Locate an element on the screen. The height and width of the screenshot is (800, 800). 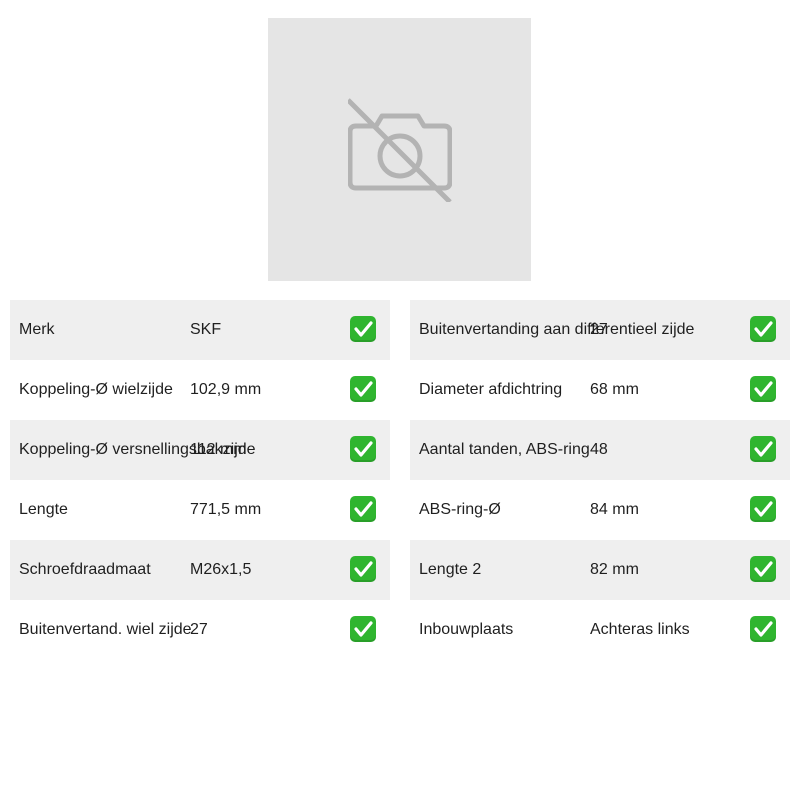
spec-label: Koppeling-Ø wielzijde is located at coordinates (96, 389).